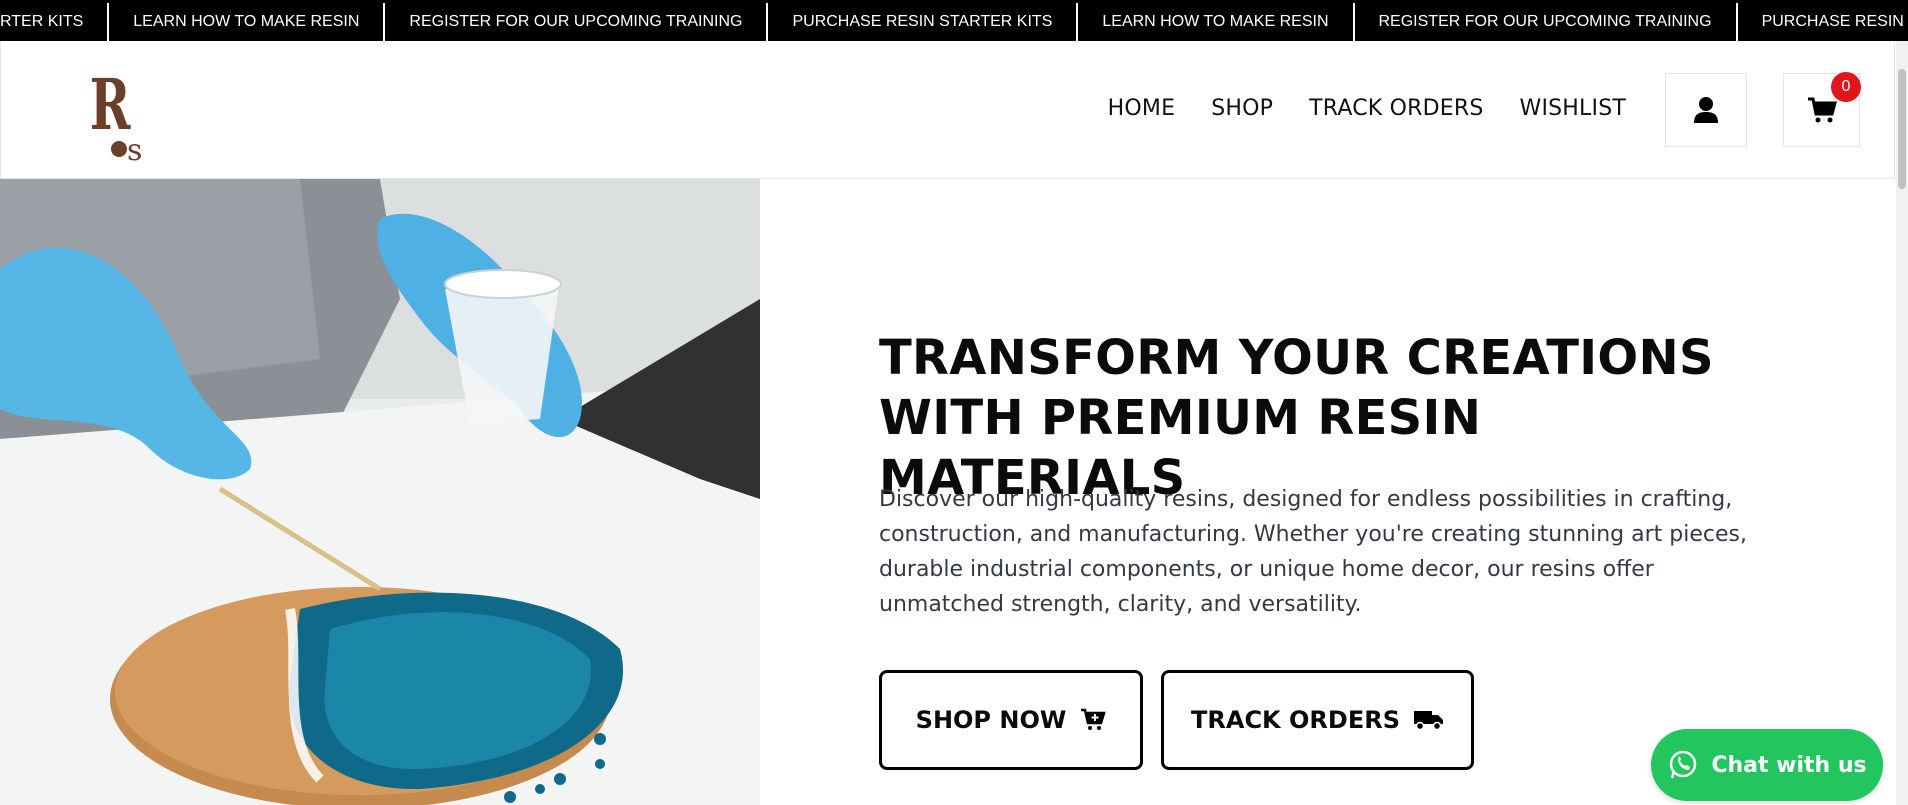  I want to click on track-orders-button: TRACK ORDERS, so click(1317, 720).